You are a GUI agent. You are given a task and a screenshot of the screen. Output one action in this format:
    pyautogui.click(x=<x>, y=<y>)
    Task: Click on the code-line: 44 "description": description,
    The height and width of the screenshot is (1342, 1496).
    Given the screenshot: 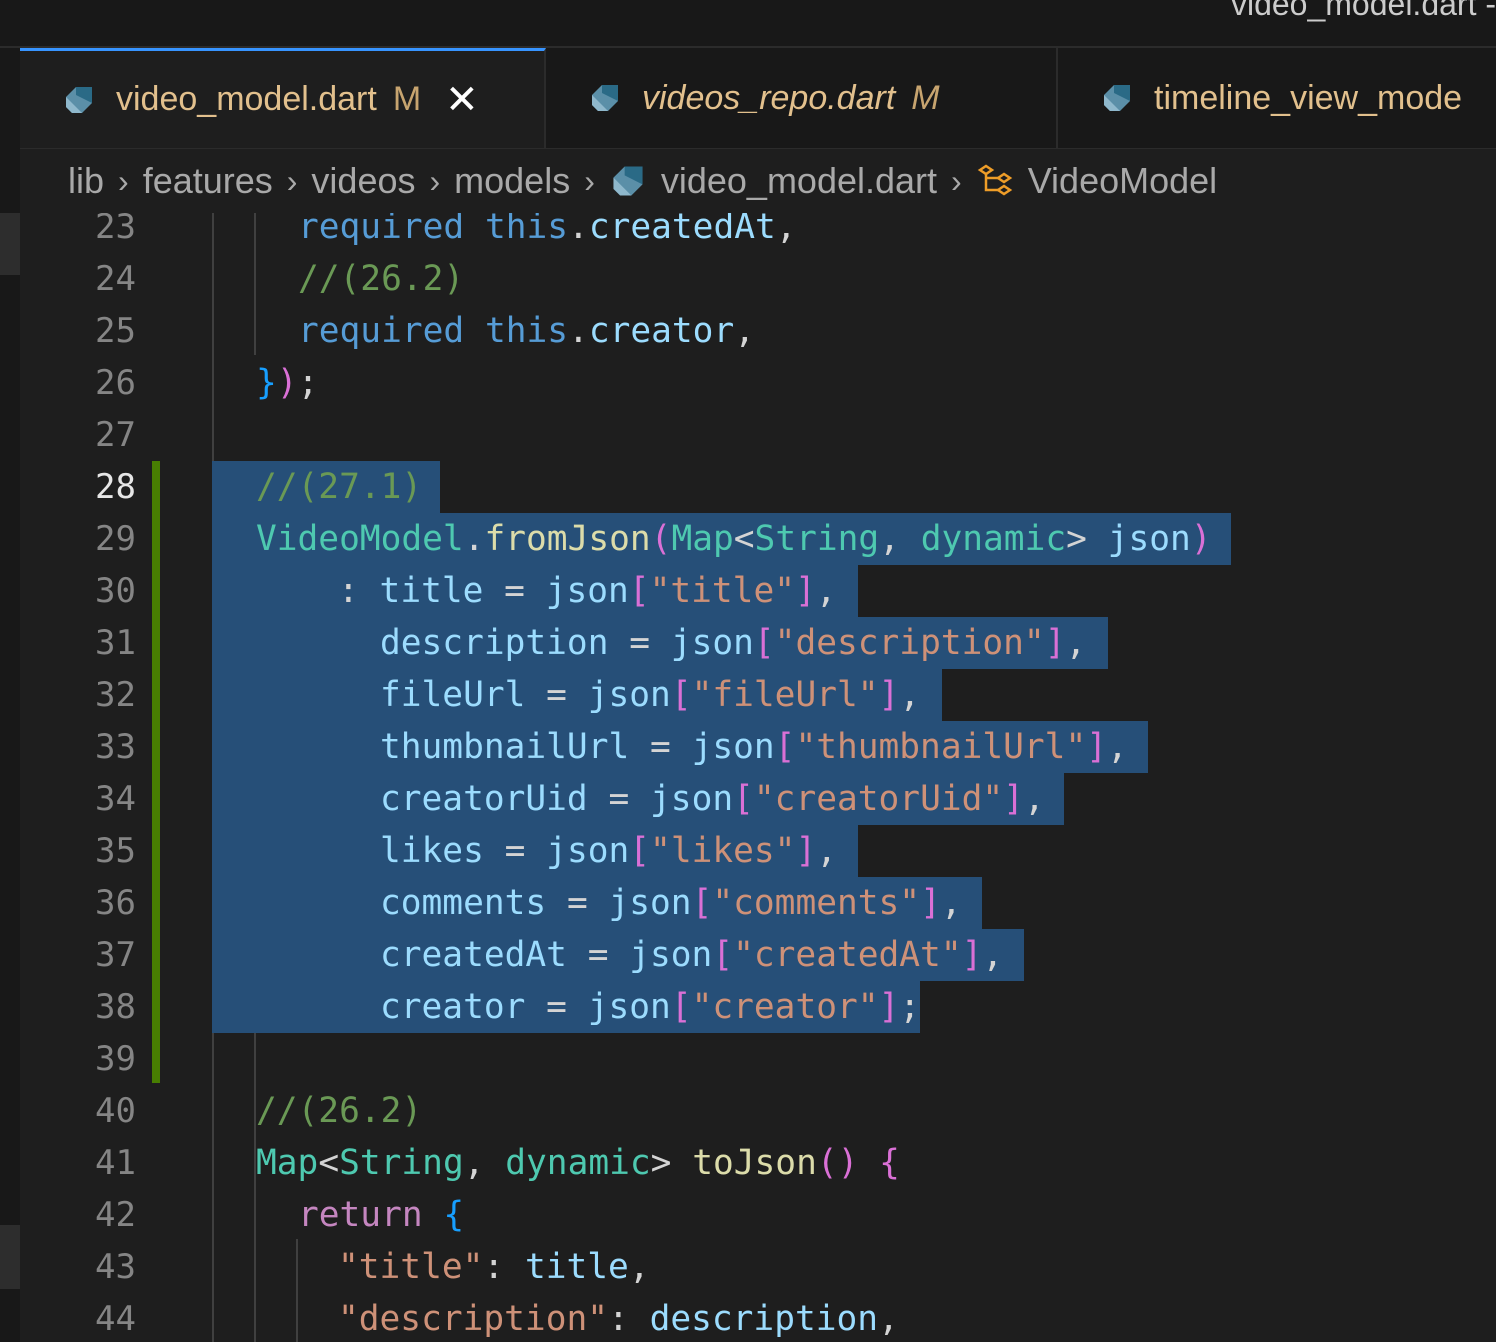 What is the action you would take?
    pyautogui.click(x=758, y=1317)
    